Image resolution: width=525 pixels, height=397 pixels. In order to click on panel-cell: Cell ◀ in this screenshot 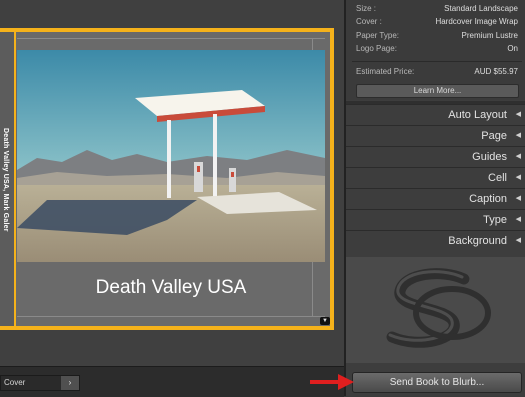, I will do `click(435, 177)`.